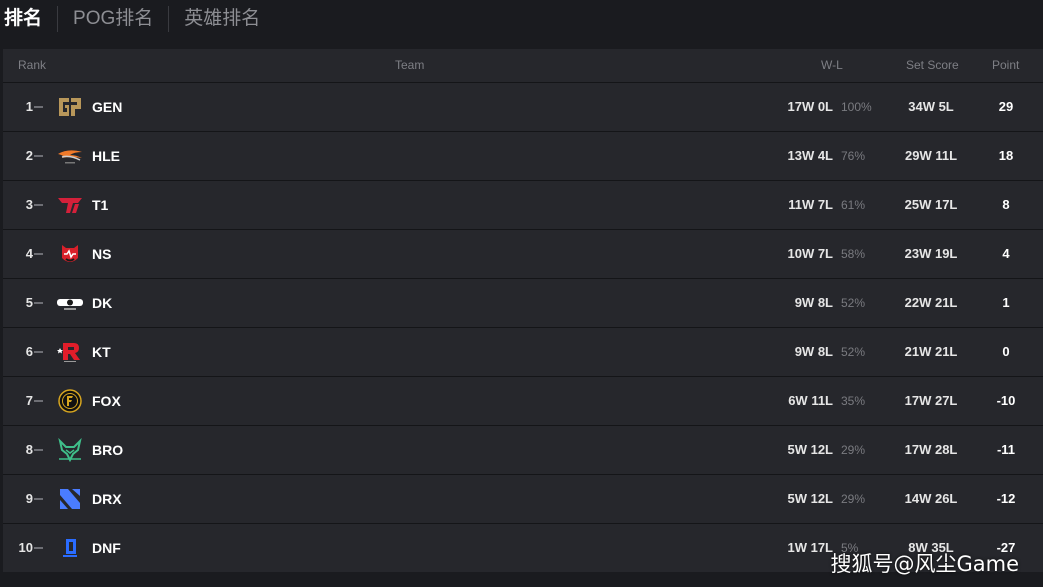  I want to click on team-name: NS, so click(101, 254).